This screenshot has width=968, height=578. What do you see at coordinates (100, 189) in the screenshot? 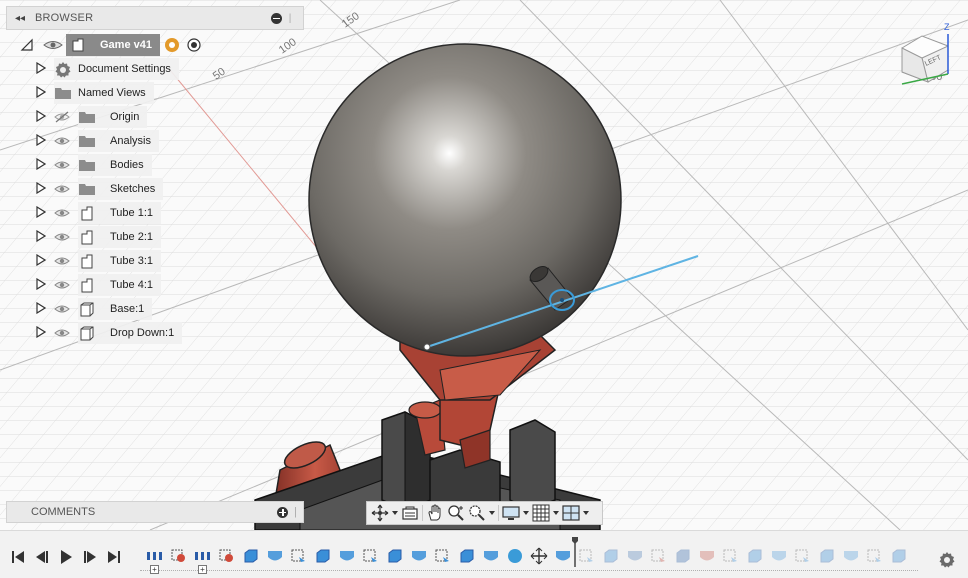
I see `tree-item-sketches: Sketches` at bounding box center [100, 189].